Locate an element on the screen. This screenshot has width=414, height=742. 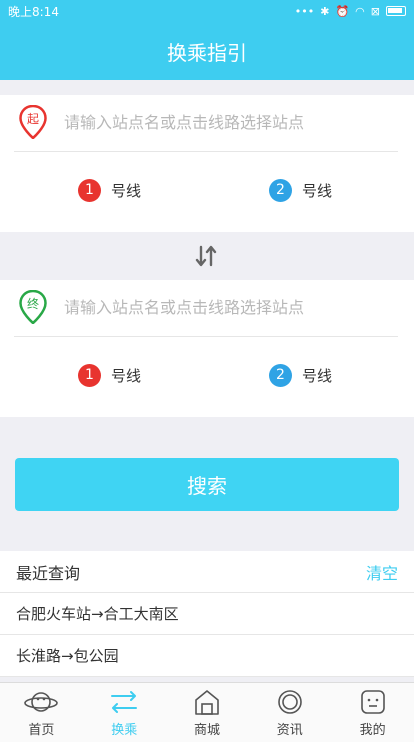
tab-news: 资讯 is located at coordinates (289, 712).